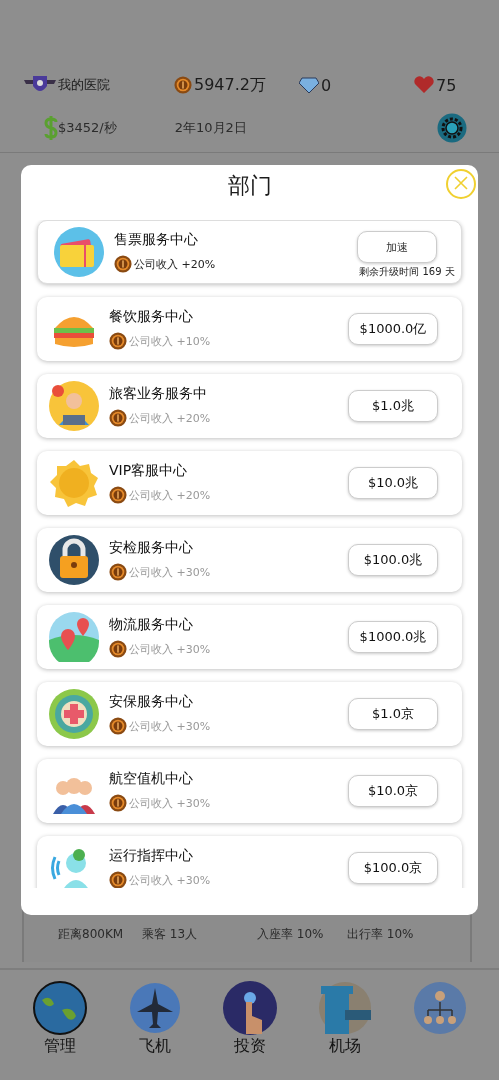  Describe the element at coordinates (170, 934) in the screenshot. I see `flight-stat: 乘客 13人` at that location.